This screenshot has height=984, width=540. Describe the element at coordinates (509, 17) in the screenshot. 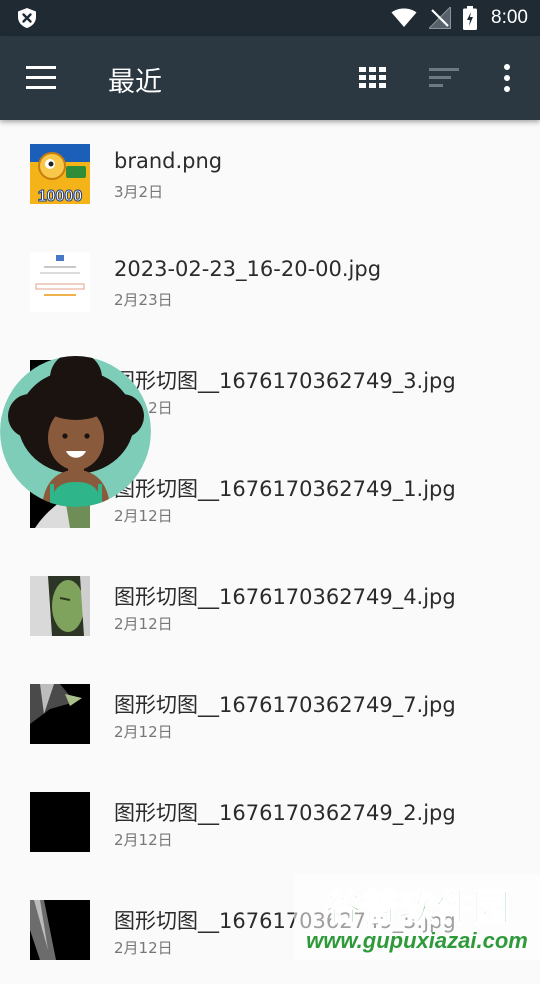

I see `status-time: 8:00` at that location.